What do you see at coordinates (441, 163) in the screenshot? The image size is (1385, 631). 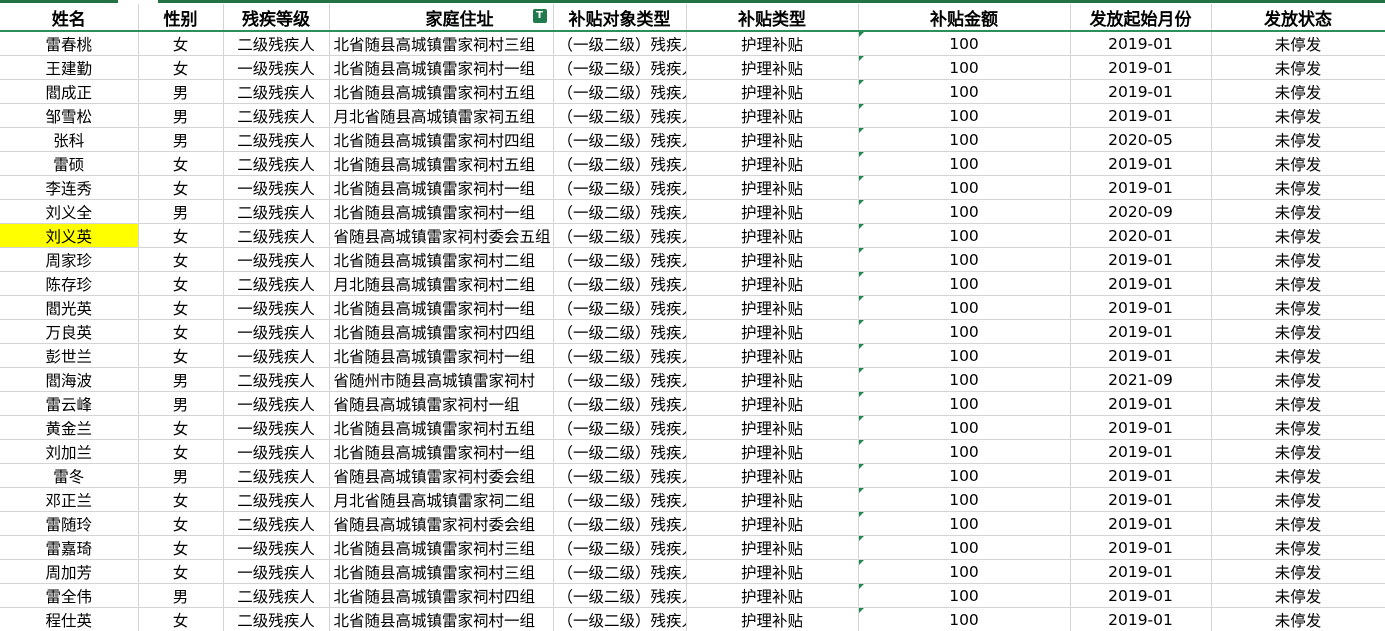 I see `cell-address: 北省随县高城镇雷家祠村五组` at bounding box center [441, 163].